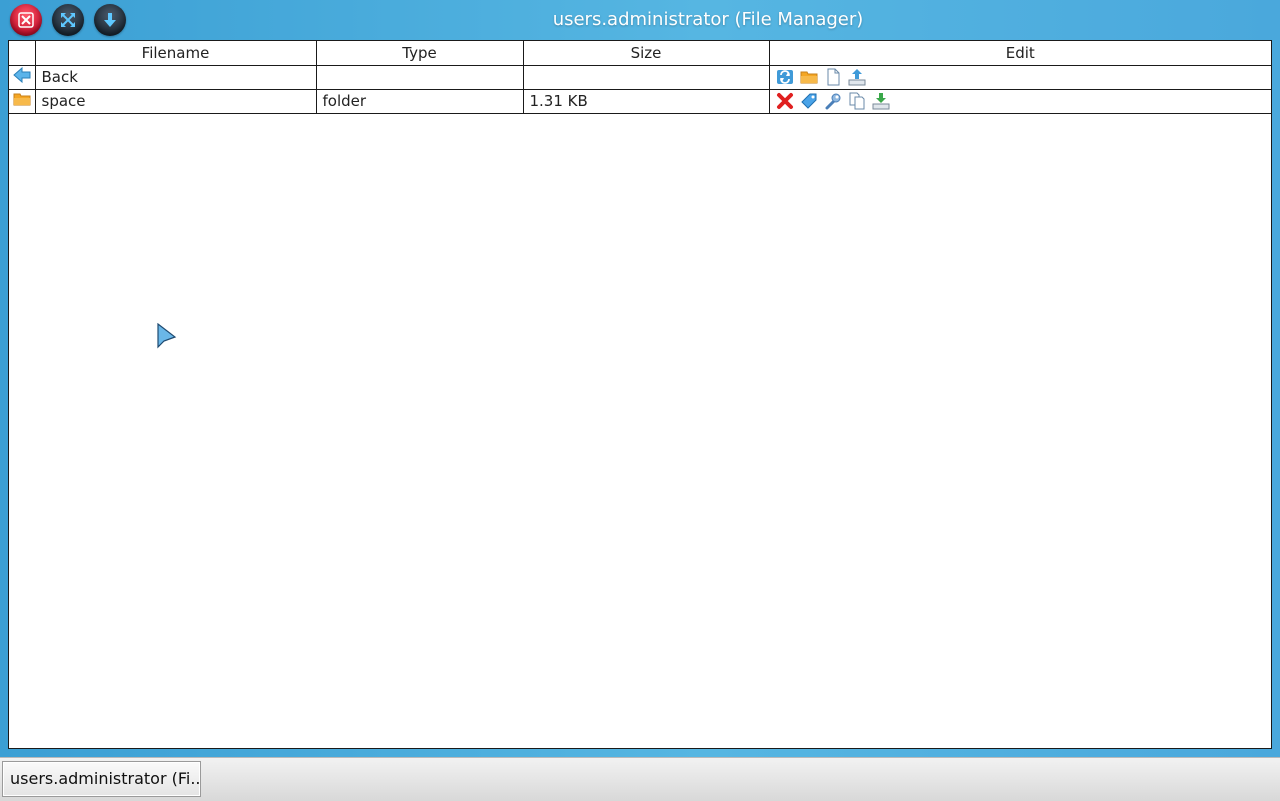 This screenshot has height=801, width=1280. What do you see at coordinates (21, 75) in the screenshot?
I see `back-arrow-icon` at bounding box center [21, 75].